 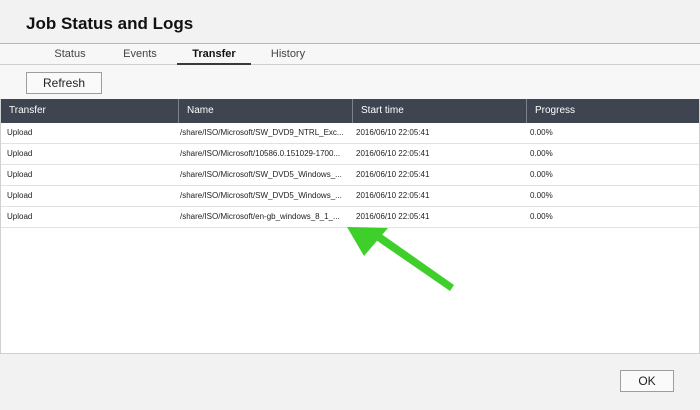 What do you see at coordinates (350, 54) in the screenshot?
I see `tab-strip: Status Events Transfer History` at bounding box center [350, 54].